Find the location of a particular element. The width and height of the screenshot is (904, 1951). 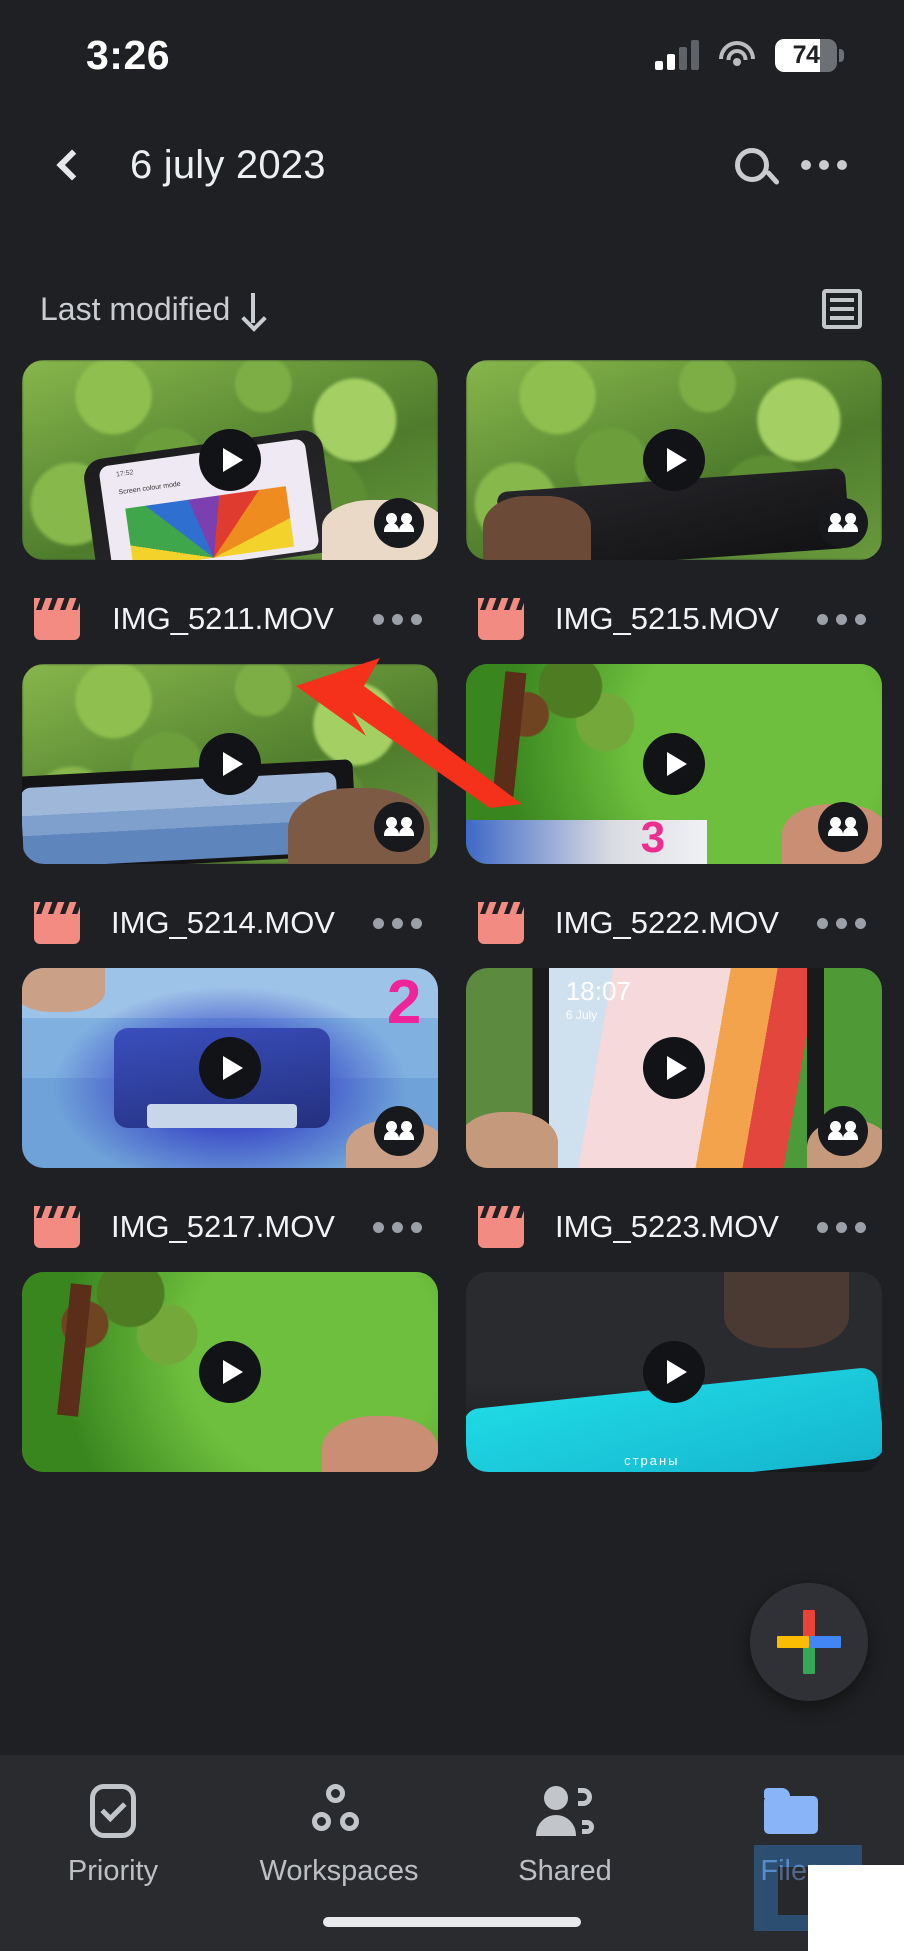

file-thumbnail: страны is located at coordinates (674, 1372).